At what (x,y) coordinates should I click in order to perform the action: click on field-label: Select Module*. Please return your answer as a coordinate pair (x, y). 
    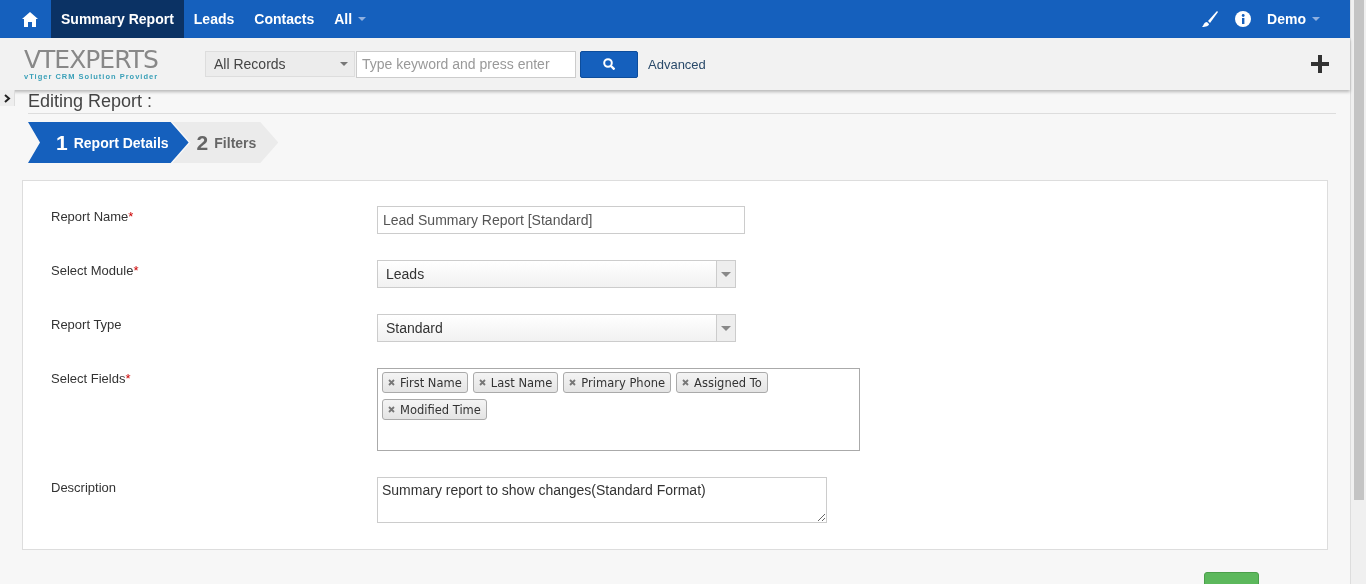
    Looking at the image, I should click on (95, 270).